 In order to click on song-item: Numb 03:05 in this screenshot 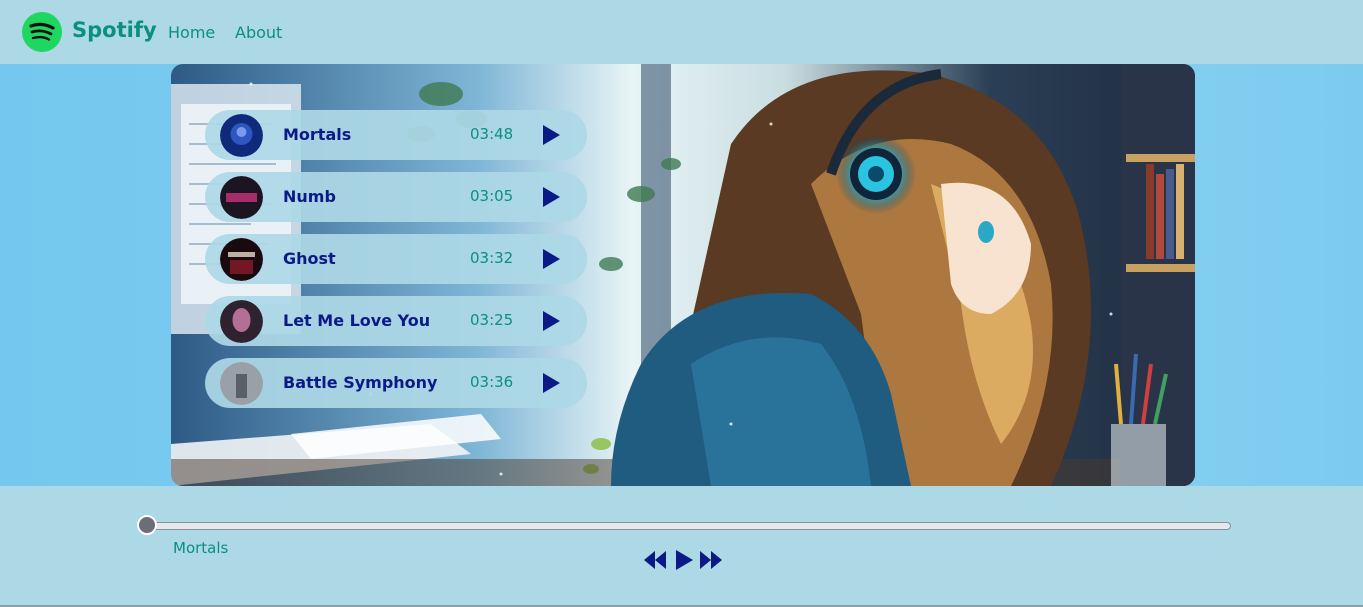, I will do `click(396, 197)`.